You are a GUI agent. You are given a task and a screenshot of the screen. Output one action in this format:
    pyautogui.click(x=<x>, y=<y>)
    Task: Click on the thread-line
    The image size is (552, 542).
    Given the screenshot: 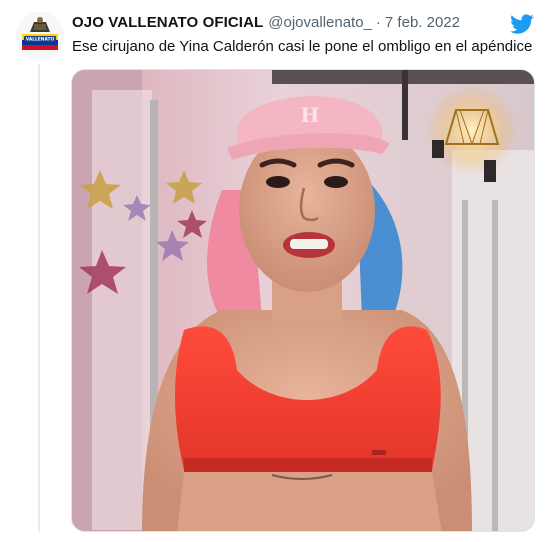 What is the action you would take?
    pyautogui.click(x=39, y=298)
    